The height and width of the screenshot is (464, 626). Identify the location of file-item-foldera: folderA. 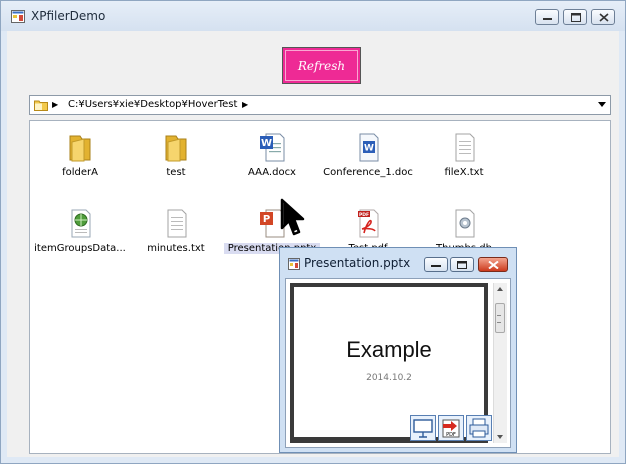
(80, 159).